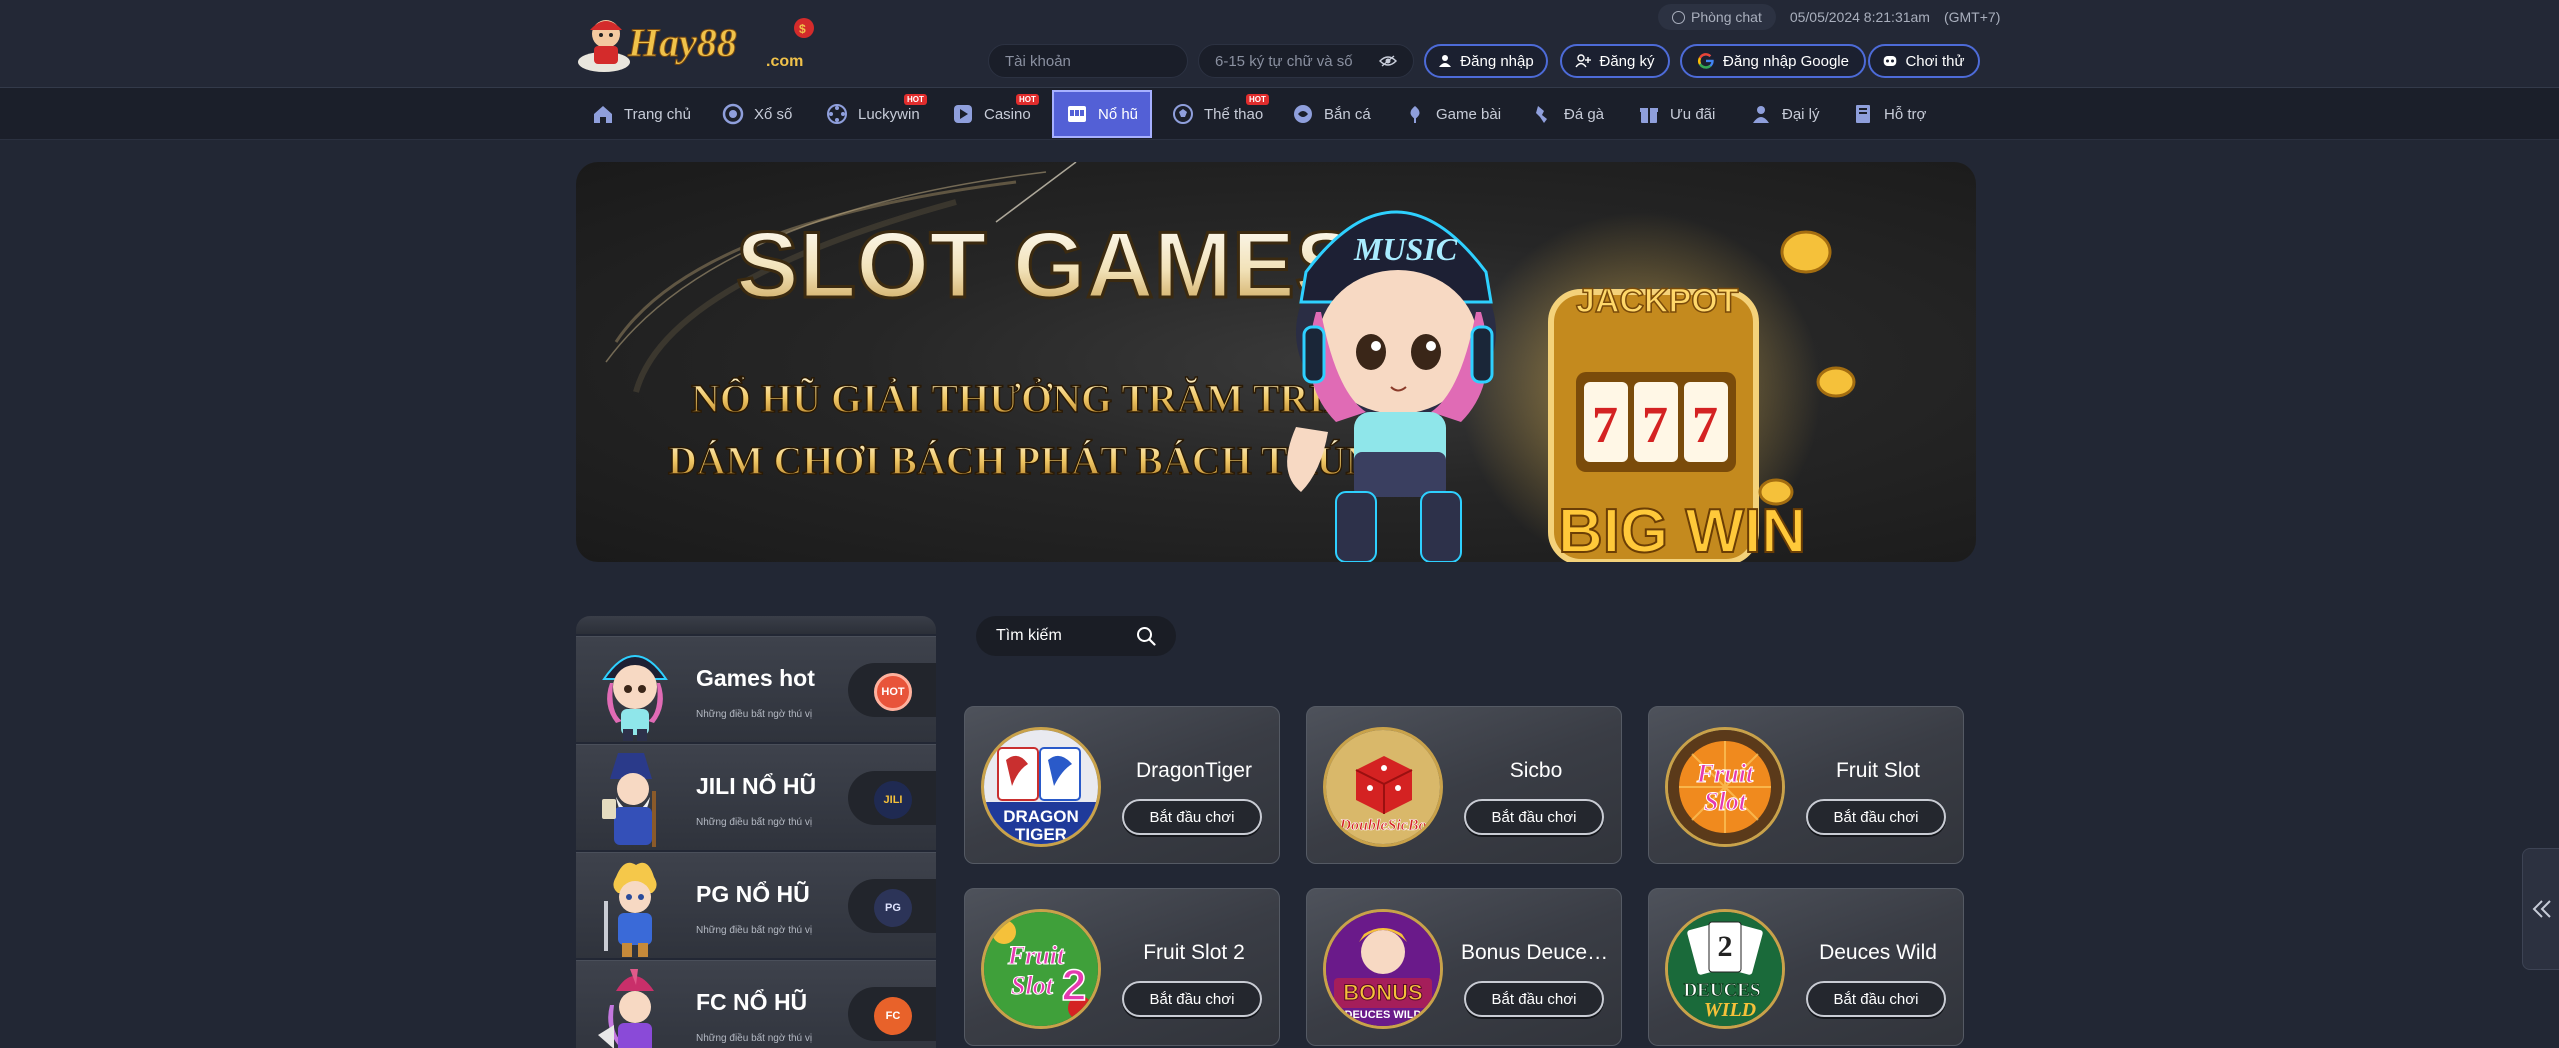  What do you see at coordinates (1415, 114) in the screenshot?
I see `cards-icon` at bounding box center [1415, 114].